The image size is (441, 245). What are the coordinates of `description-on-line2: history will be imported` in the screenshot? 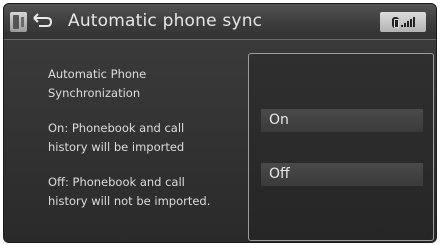 It's located at (116, 147).